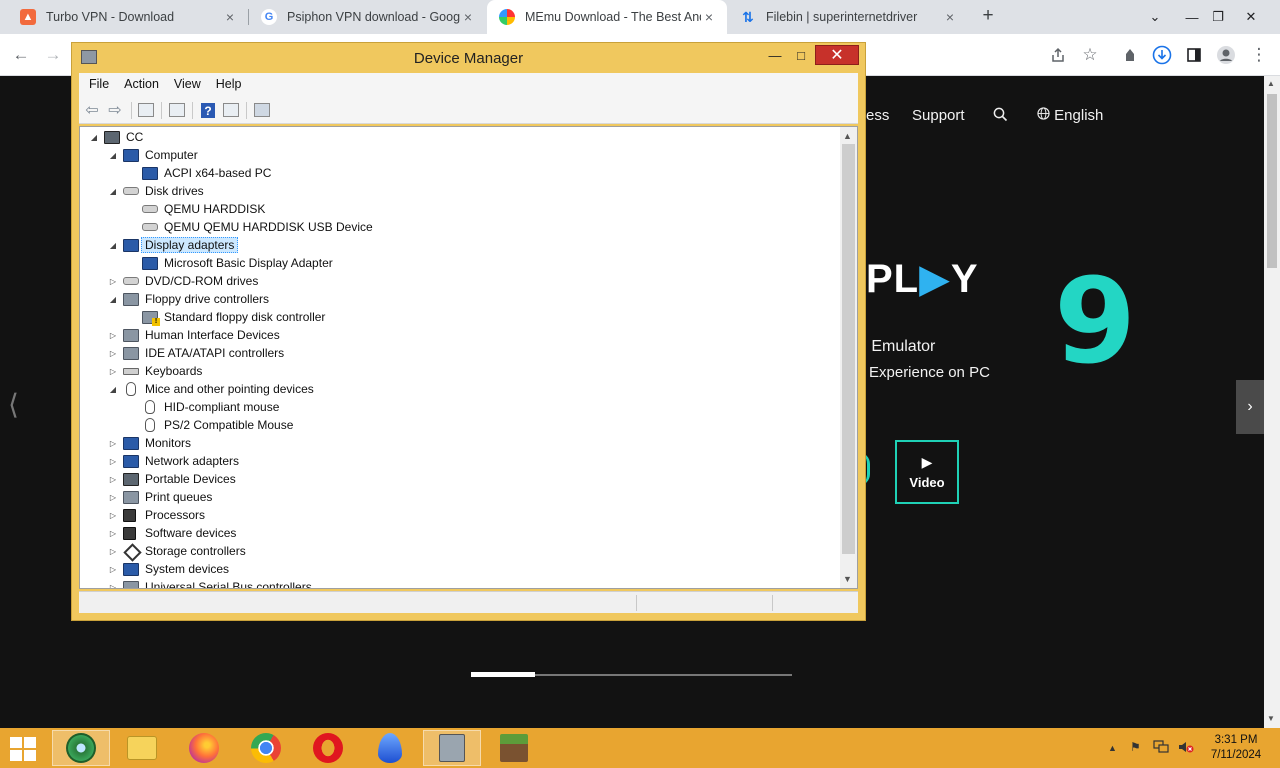  I want to click on profile-avatar, so click(1226, 55).